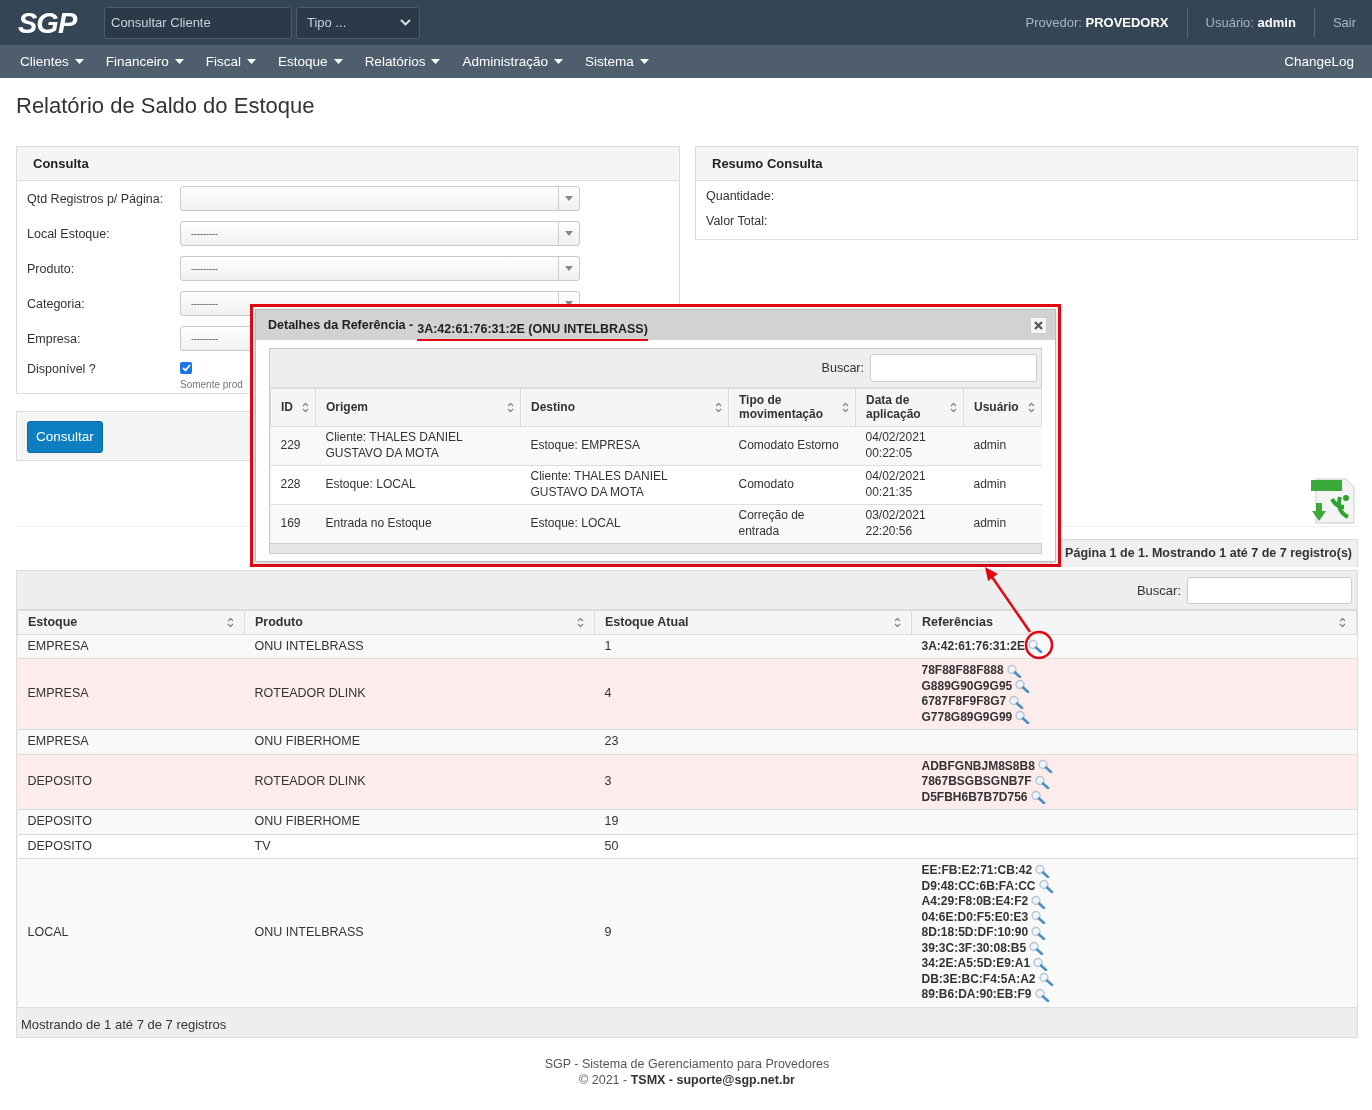 Image resolution: width=1372 pixels, height=1110 pixels. What do you see at coordinates (624, 407) in the screenshot?
I see `column-header: Destino` at bounding box center [624, 407].